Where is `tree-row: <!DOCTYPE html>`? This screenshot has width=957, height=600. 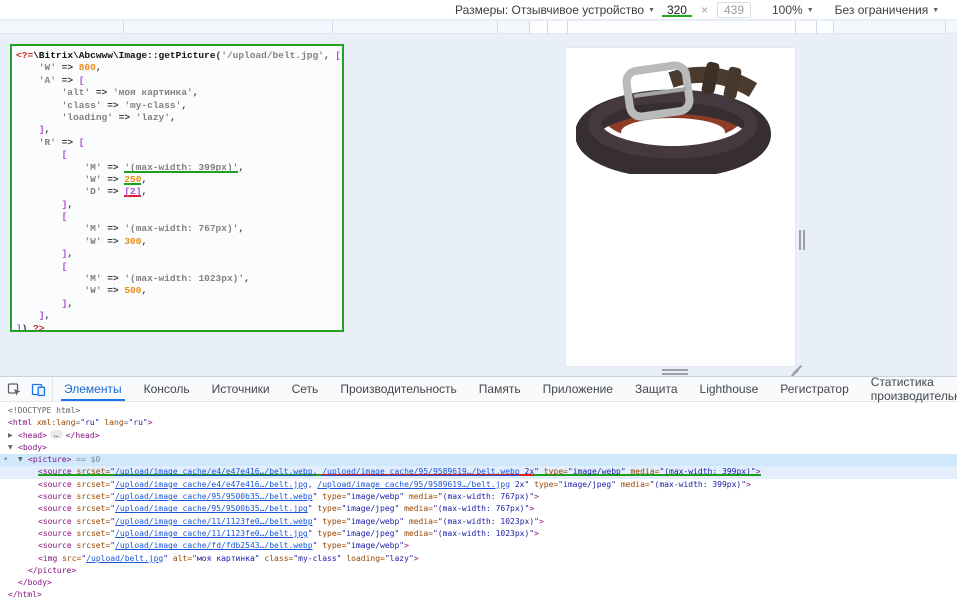
tree-row: <!DOCTYPE html> is located at coordinates (478, 411).